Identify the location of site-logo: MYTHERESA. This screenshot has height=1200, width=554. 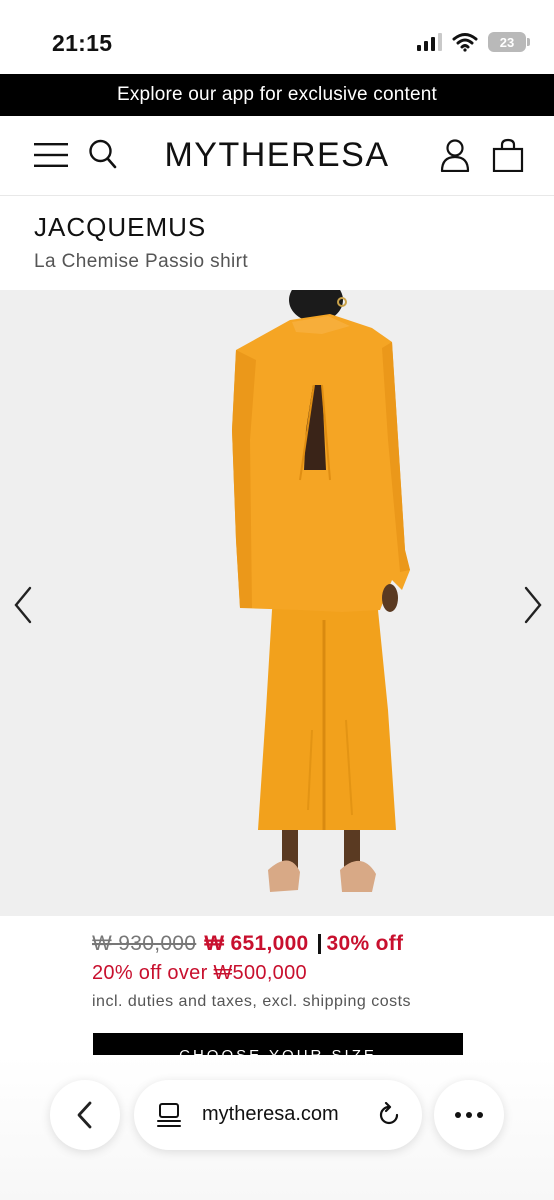
(277, 155).